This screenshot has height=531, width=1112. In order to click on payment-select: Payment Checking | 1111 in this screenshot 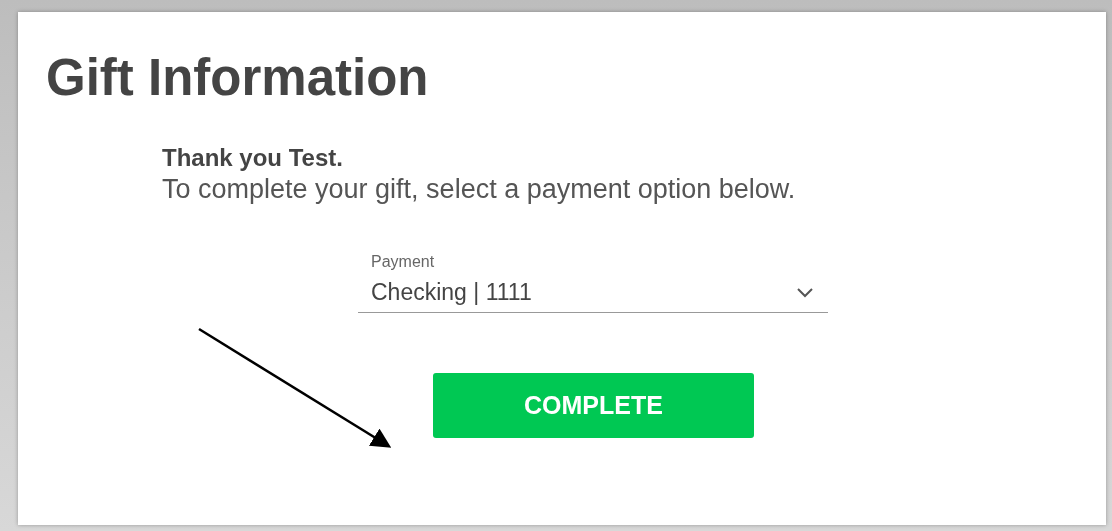, I will do `click(593, 283)`.